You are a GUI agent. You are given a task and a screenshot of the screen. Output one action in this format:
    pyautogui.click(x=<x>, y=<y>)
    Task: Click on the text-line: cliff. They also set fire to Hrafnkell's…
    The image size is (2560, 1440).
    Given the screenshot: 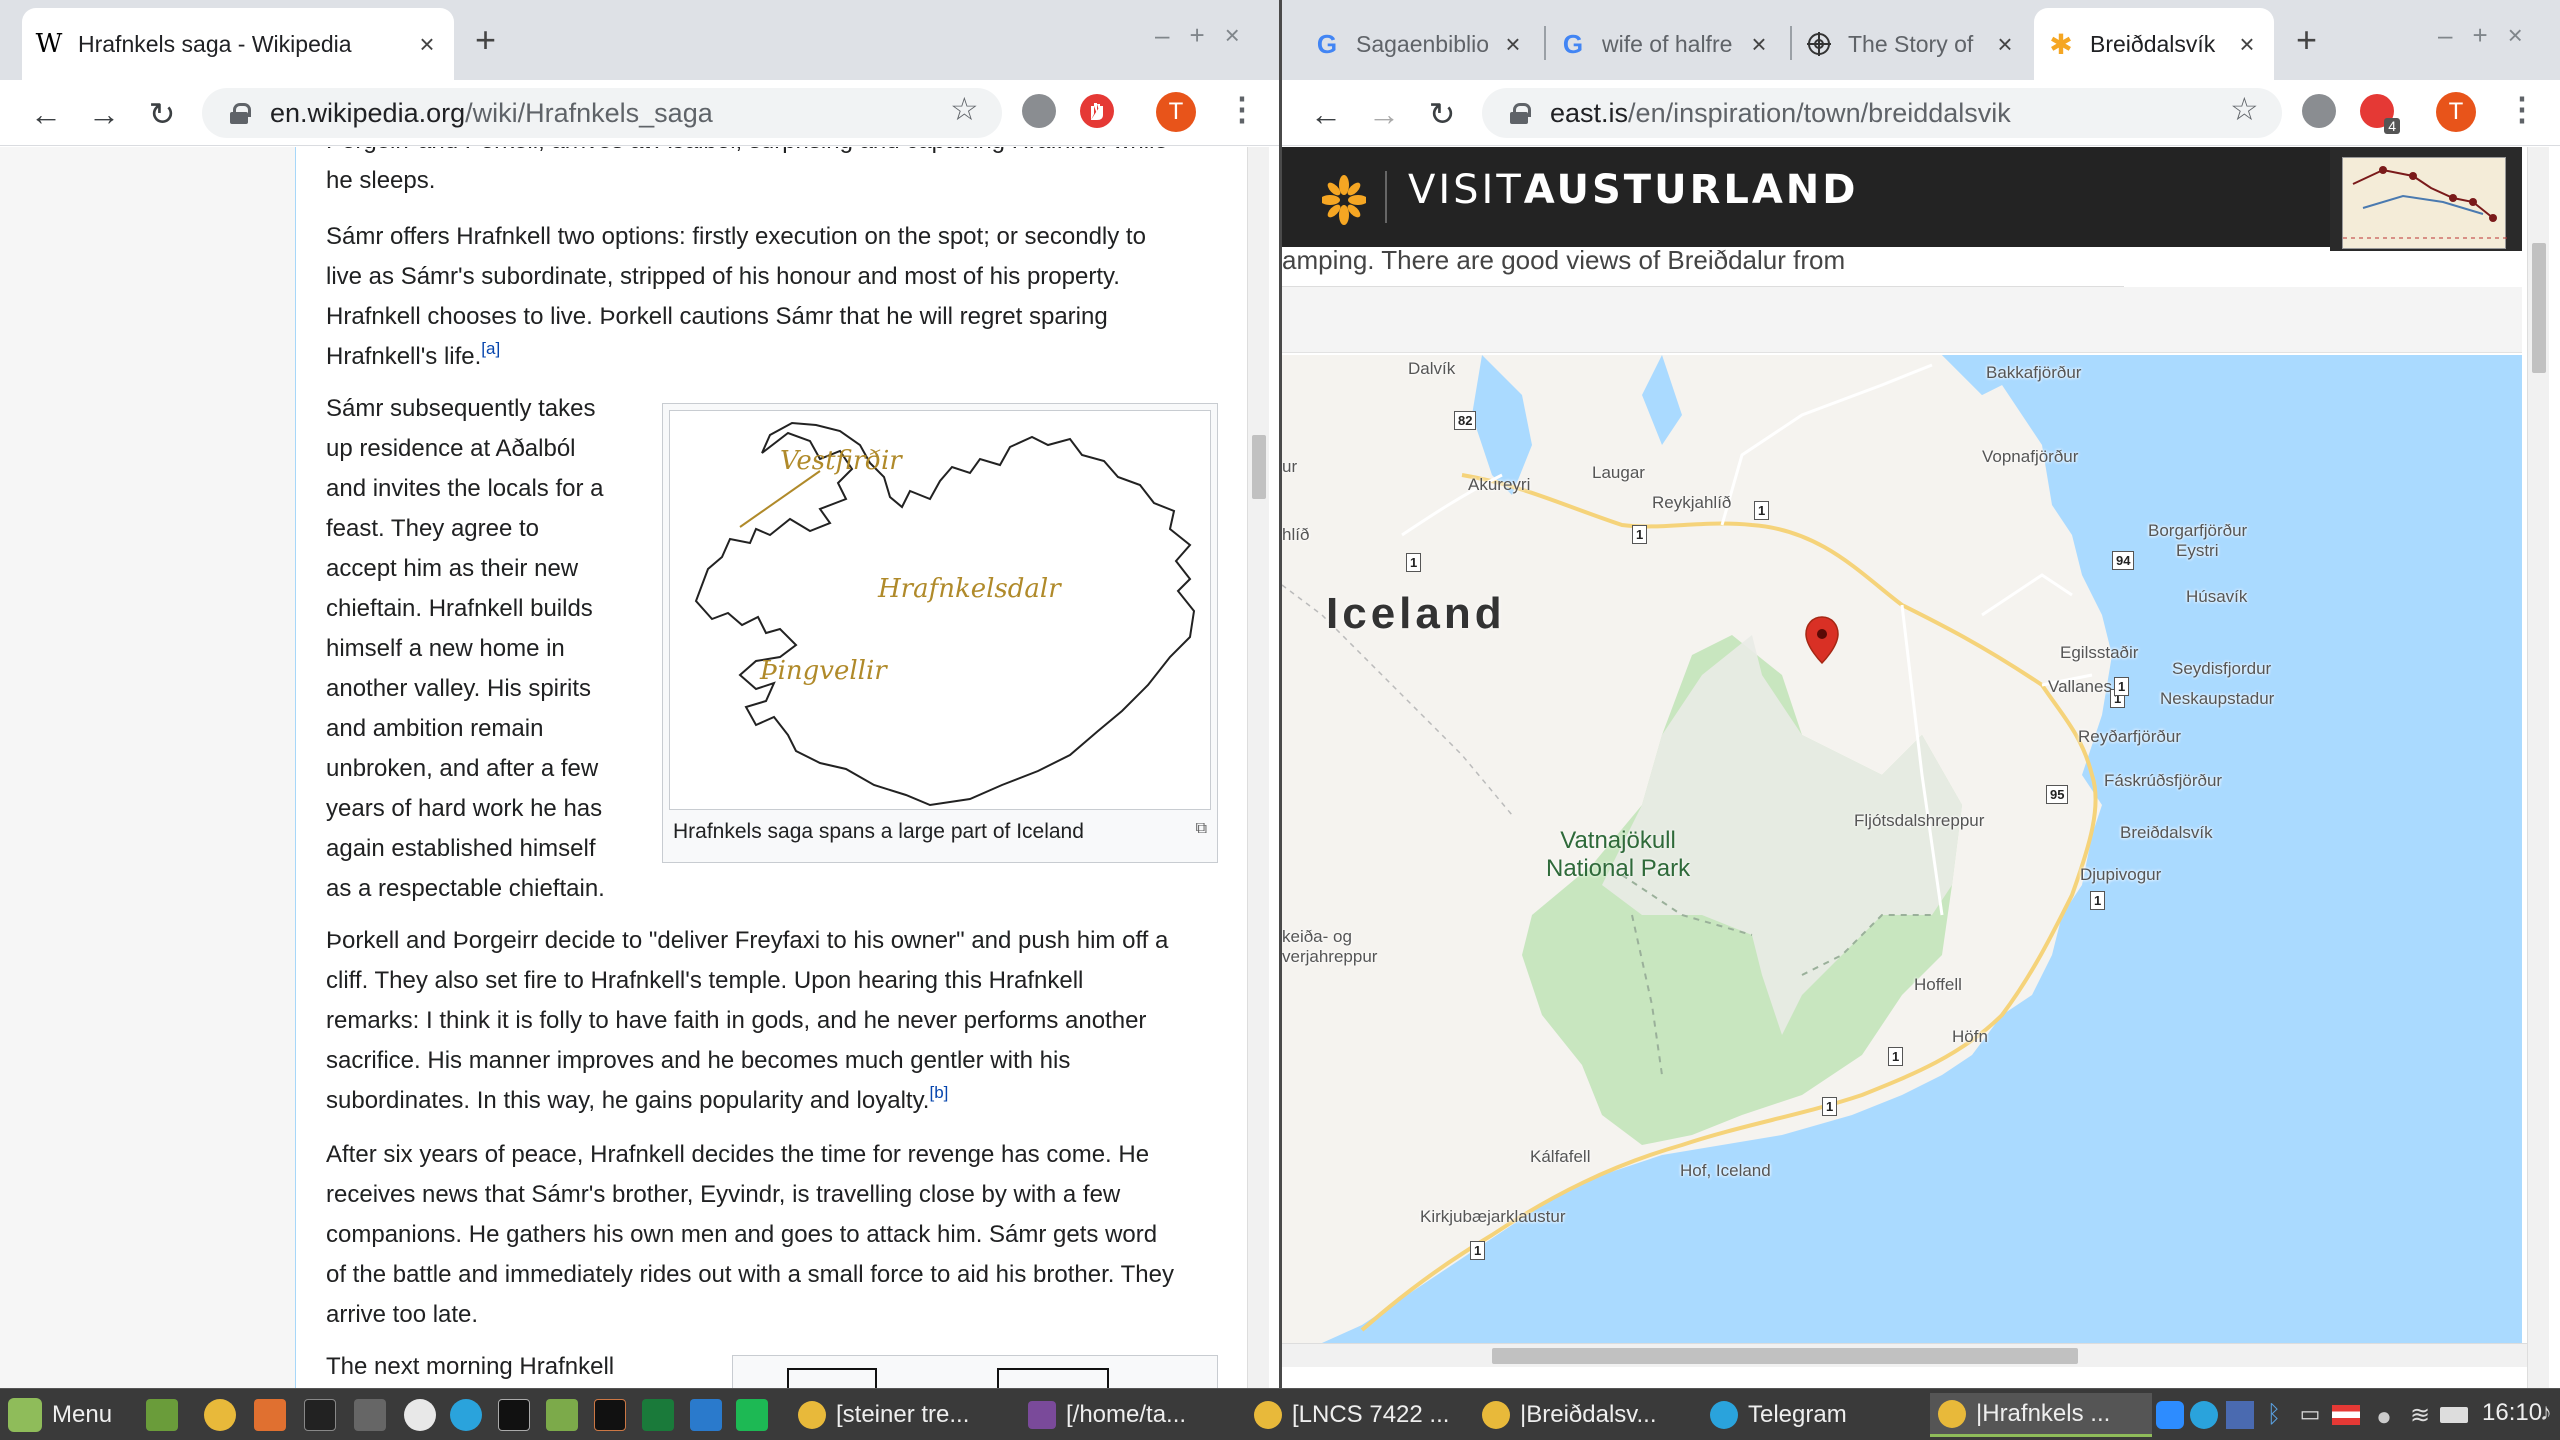 What is the action you would take?
    pyautogui.click(x=705, y=980)
    